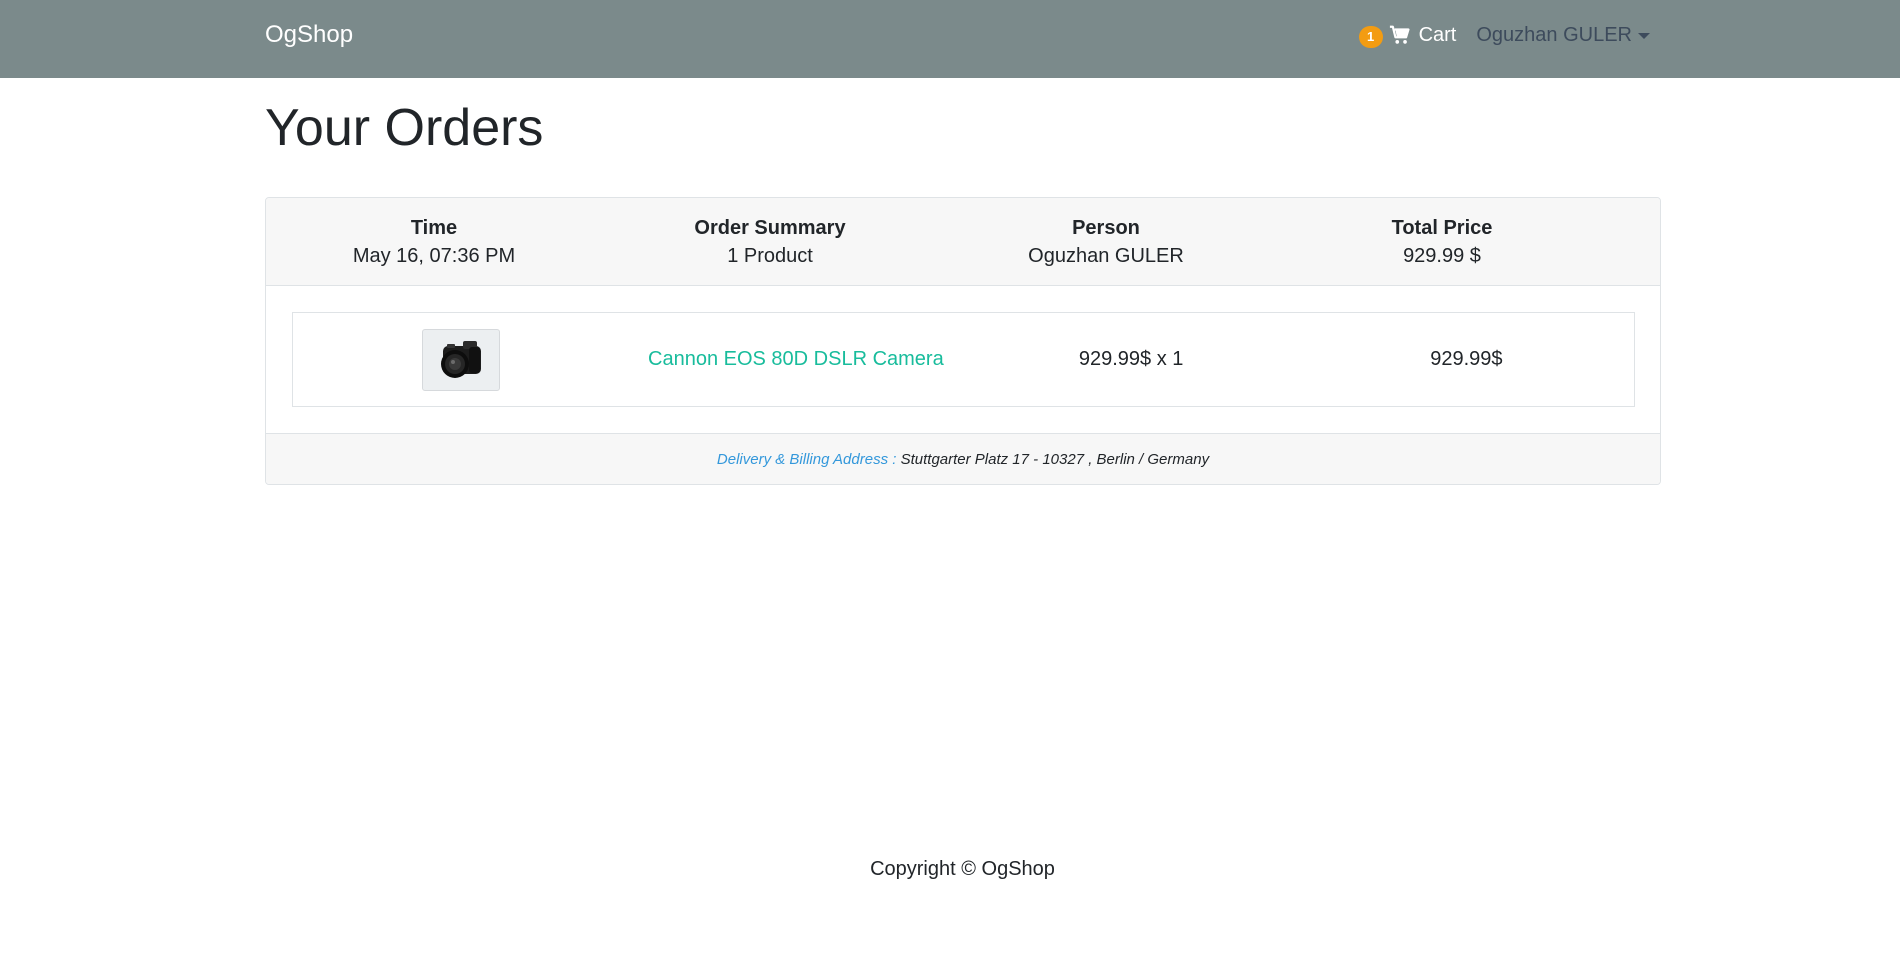  Describe the element at coordinates (1442, 242) in the screenshot. I see `order-total: Total Price 929.99 $` at that location.